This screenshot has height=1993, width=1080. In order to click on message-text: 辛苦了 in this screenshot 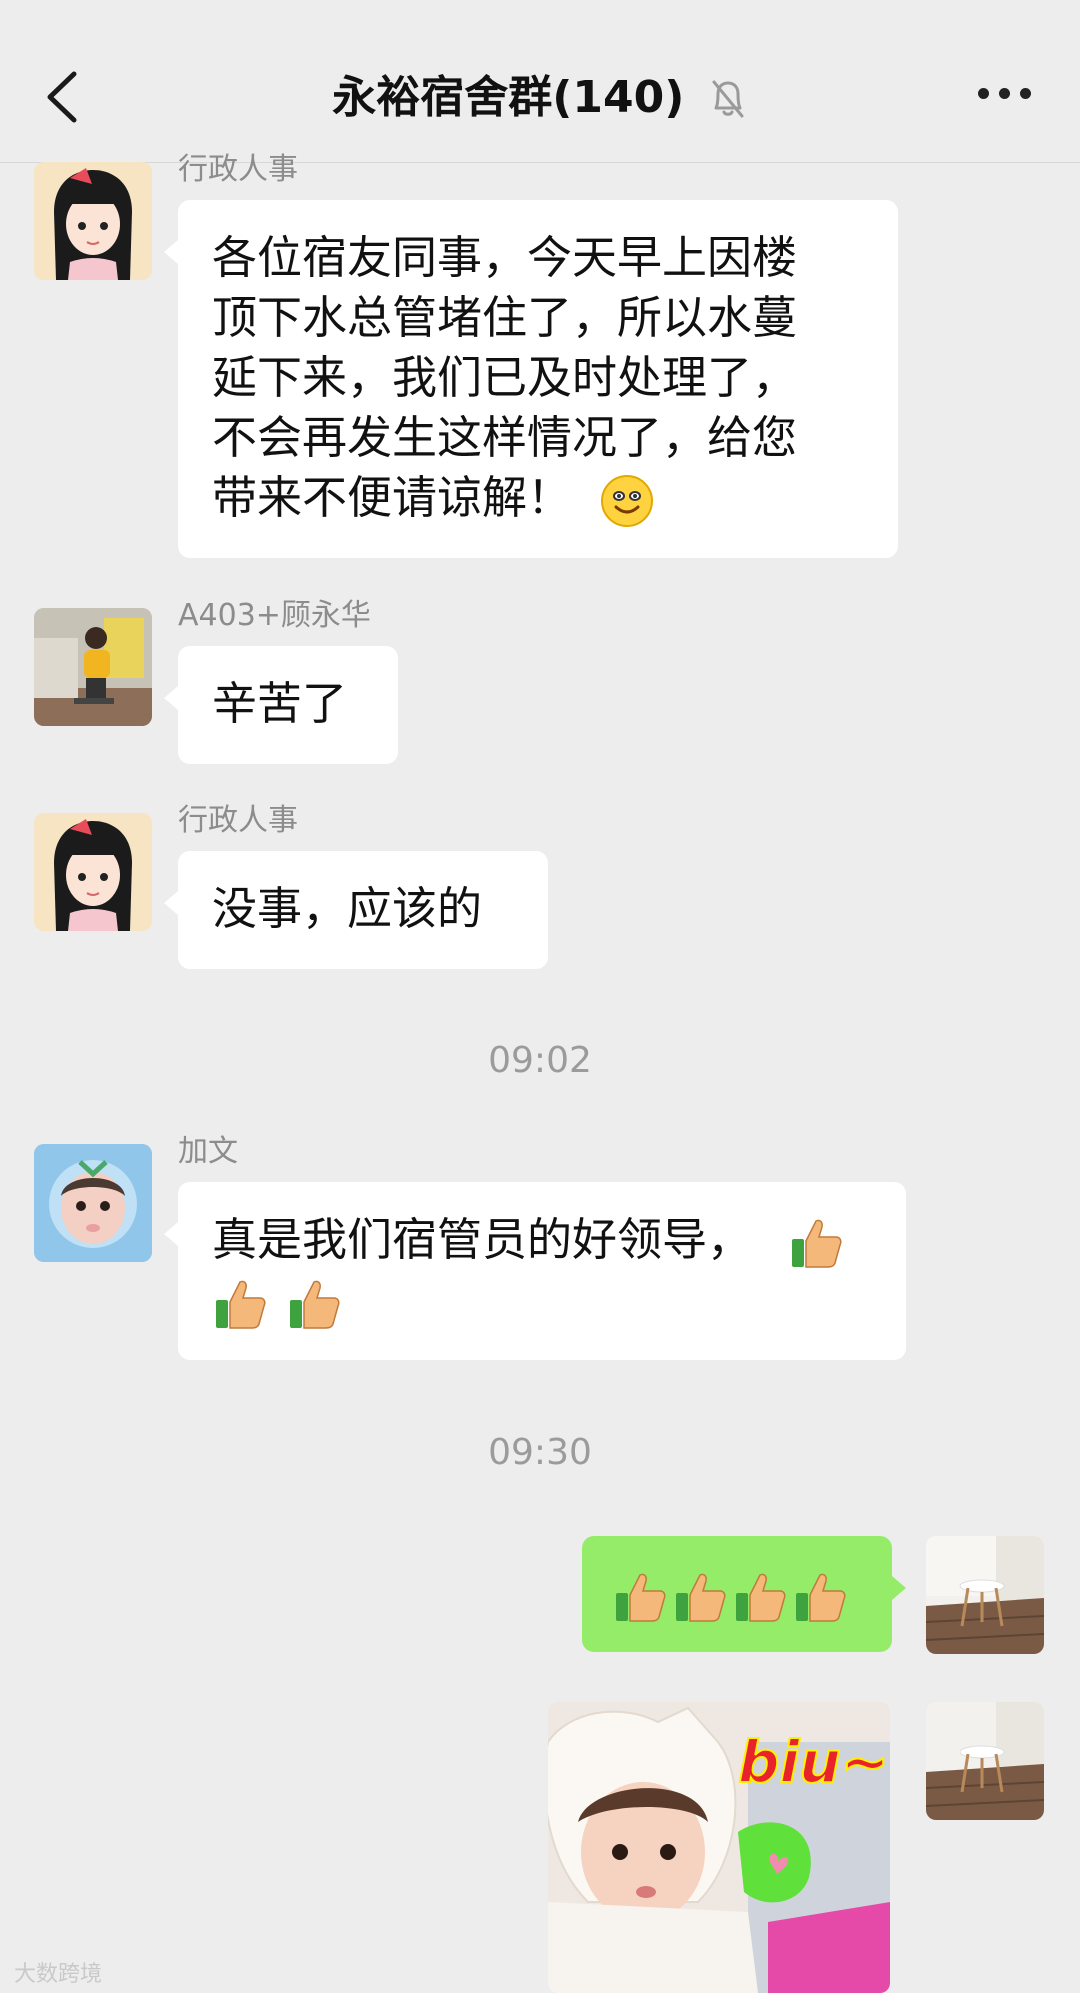, I will do `click(280, 703)`.